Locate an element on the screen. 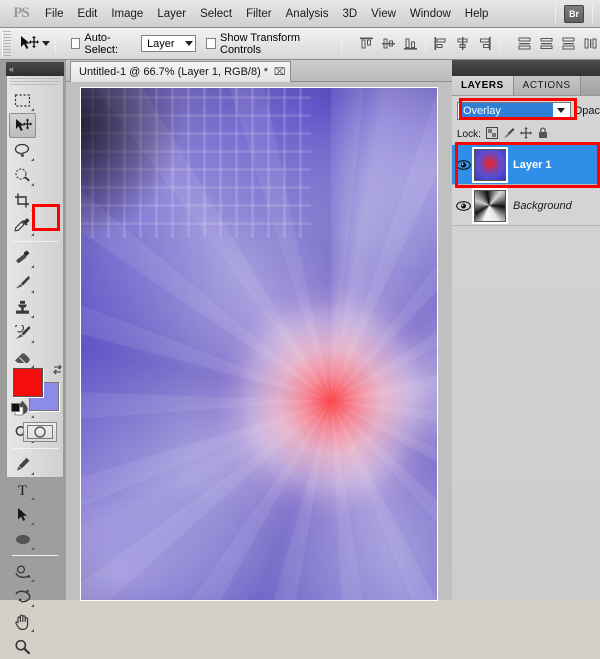  clone-stamp-tool is located at coordinates (22, 307).